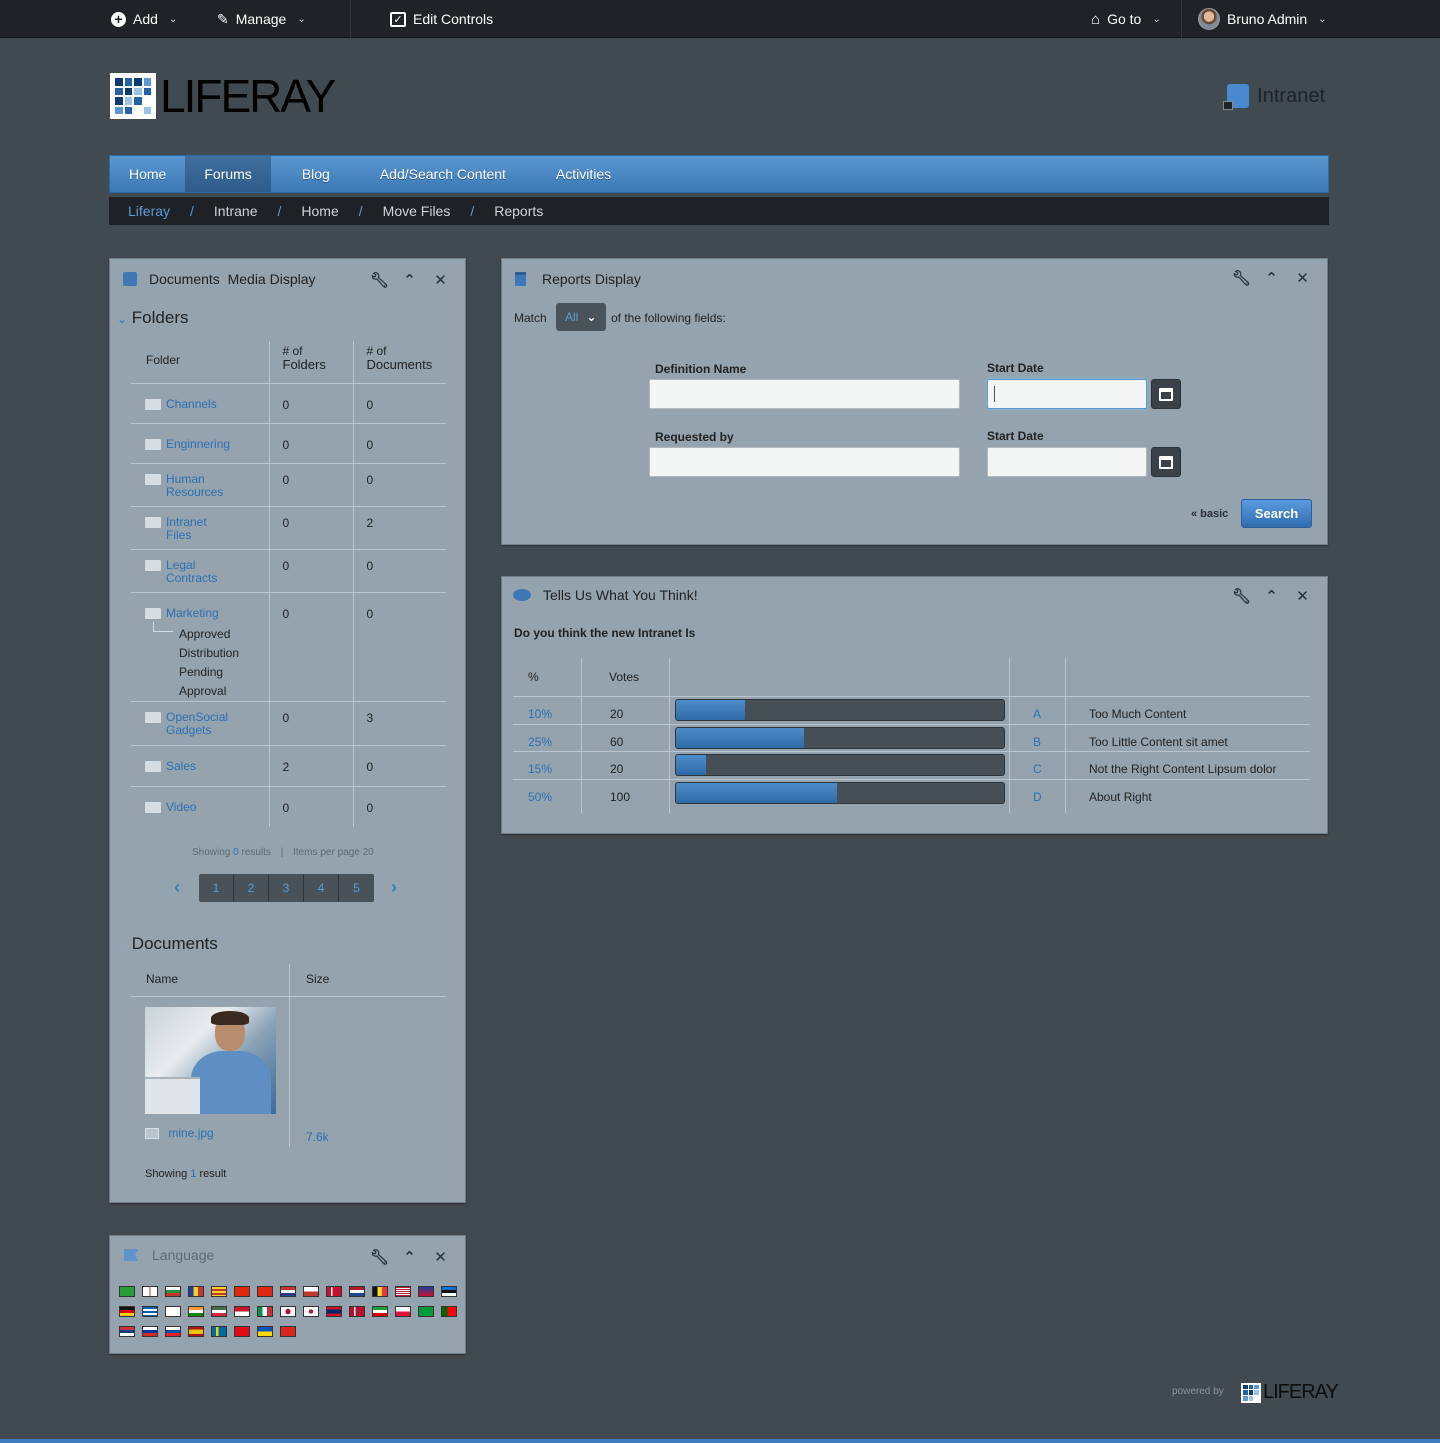 The width and height of the screenshot is (1440, 1443). Describe the element at coordinates (181, 807) in the screenshot. I see `folder-name: Video` at that location.